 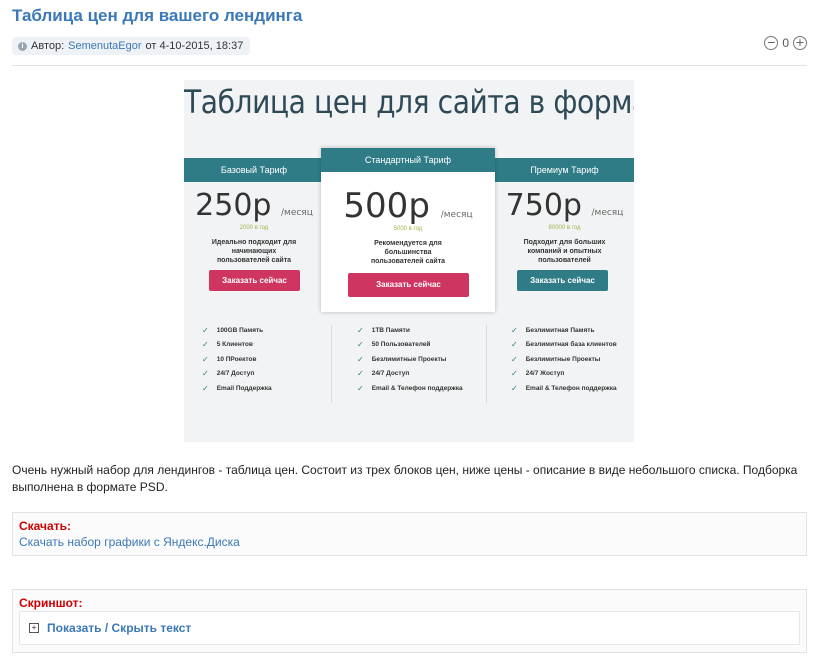 I want to click on meta-date: от 4-10-2015, 18:37, so click(x=194, y=46).